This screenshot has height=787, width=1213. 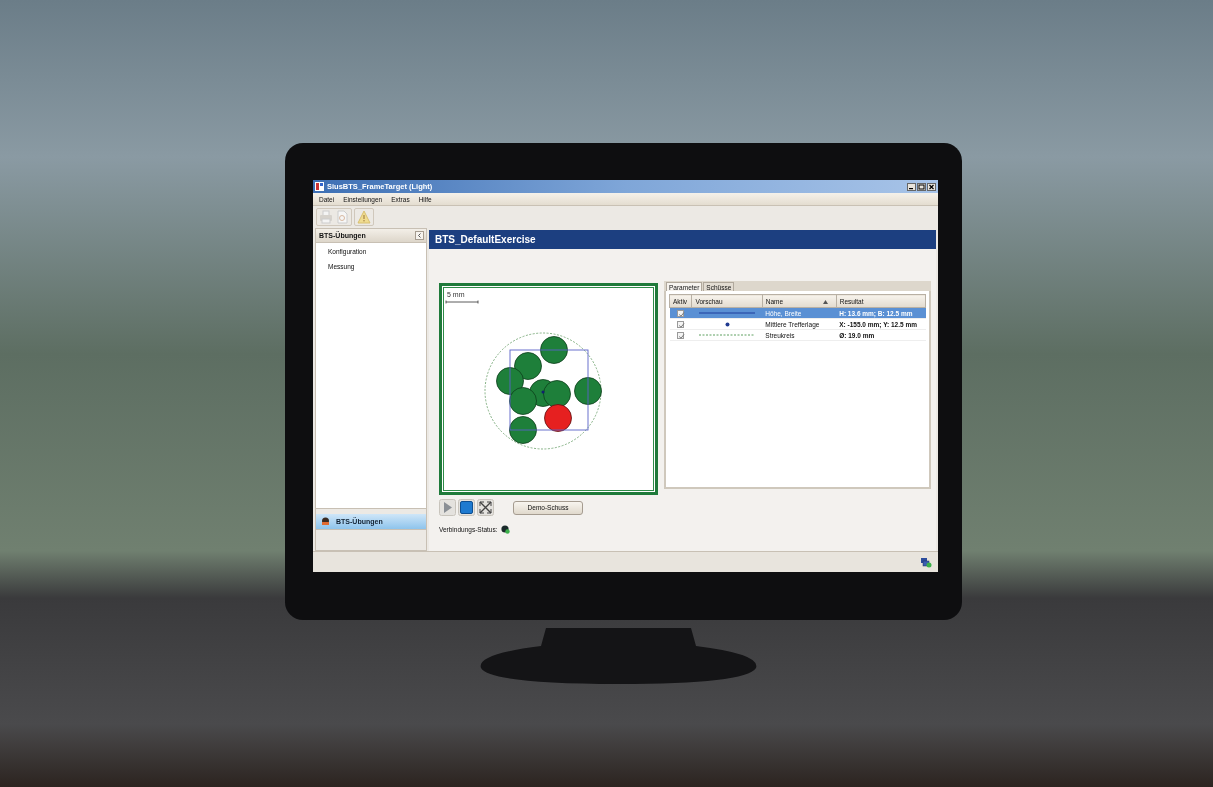 I want to click on stop-icon, so click(x=466, y=507).